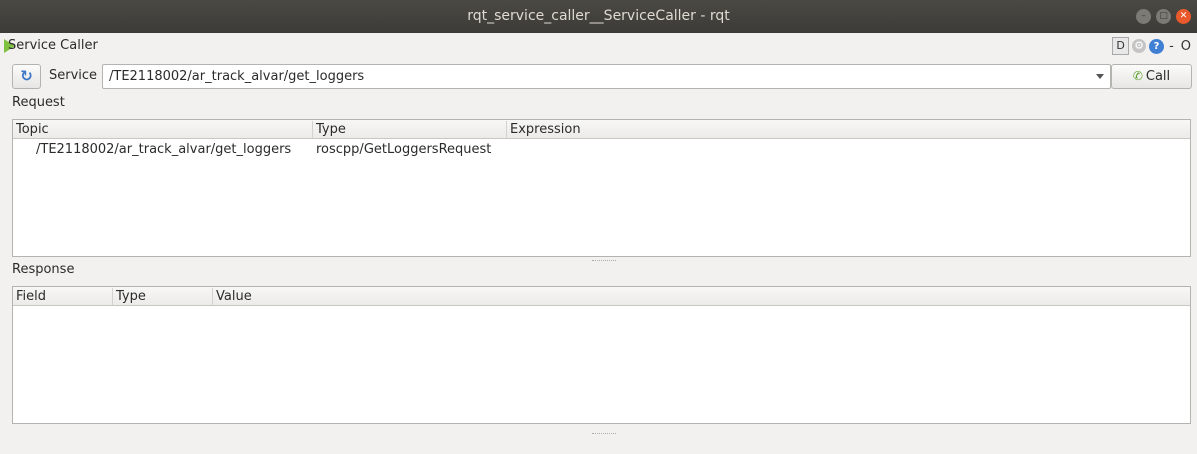 The height and width of the screenshot is (454, 1197). I want to click on request-header-row: Topic Type Expression, so click(601, 129).